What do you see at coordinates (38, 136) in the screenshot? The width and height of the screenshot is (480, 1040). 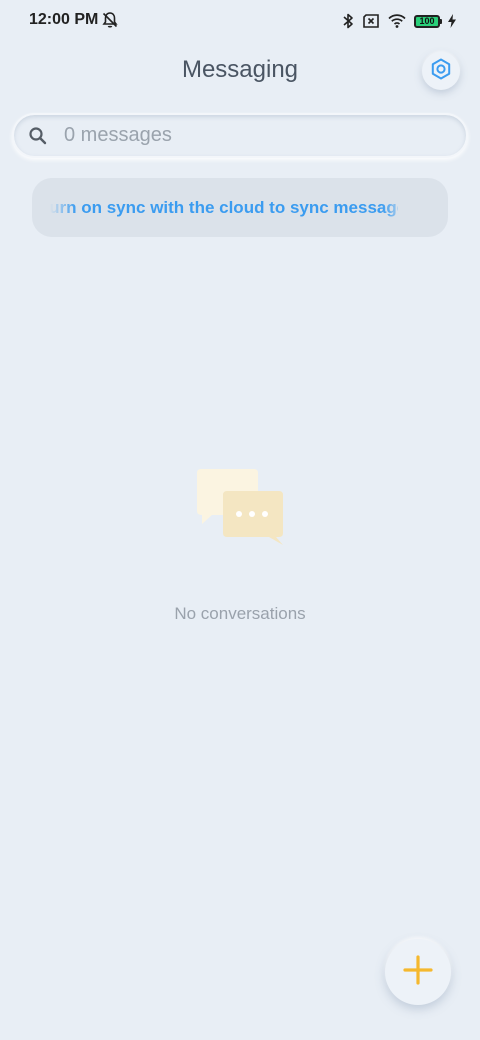 I see `search-icon` at bounding box center [38, 136].